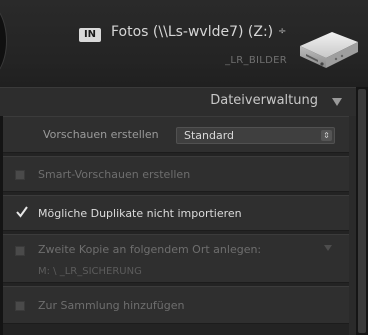  I want to click on second-copy-dropdown-icon, so click(328, 248).